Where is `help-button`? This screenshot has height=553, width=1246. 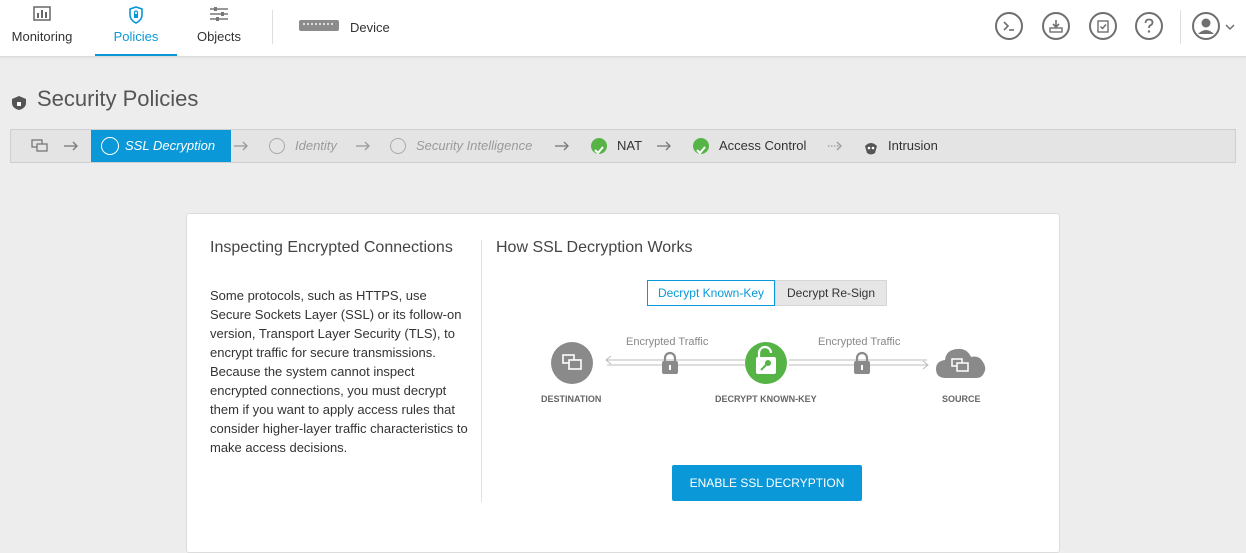
help-button is located at coordinates (1149, 26).